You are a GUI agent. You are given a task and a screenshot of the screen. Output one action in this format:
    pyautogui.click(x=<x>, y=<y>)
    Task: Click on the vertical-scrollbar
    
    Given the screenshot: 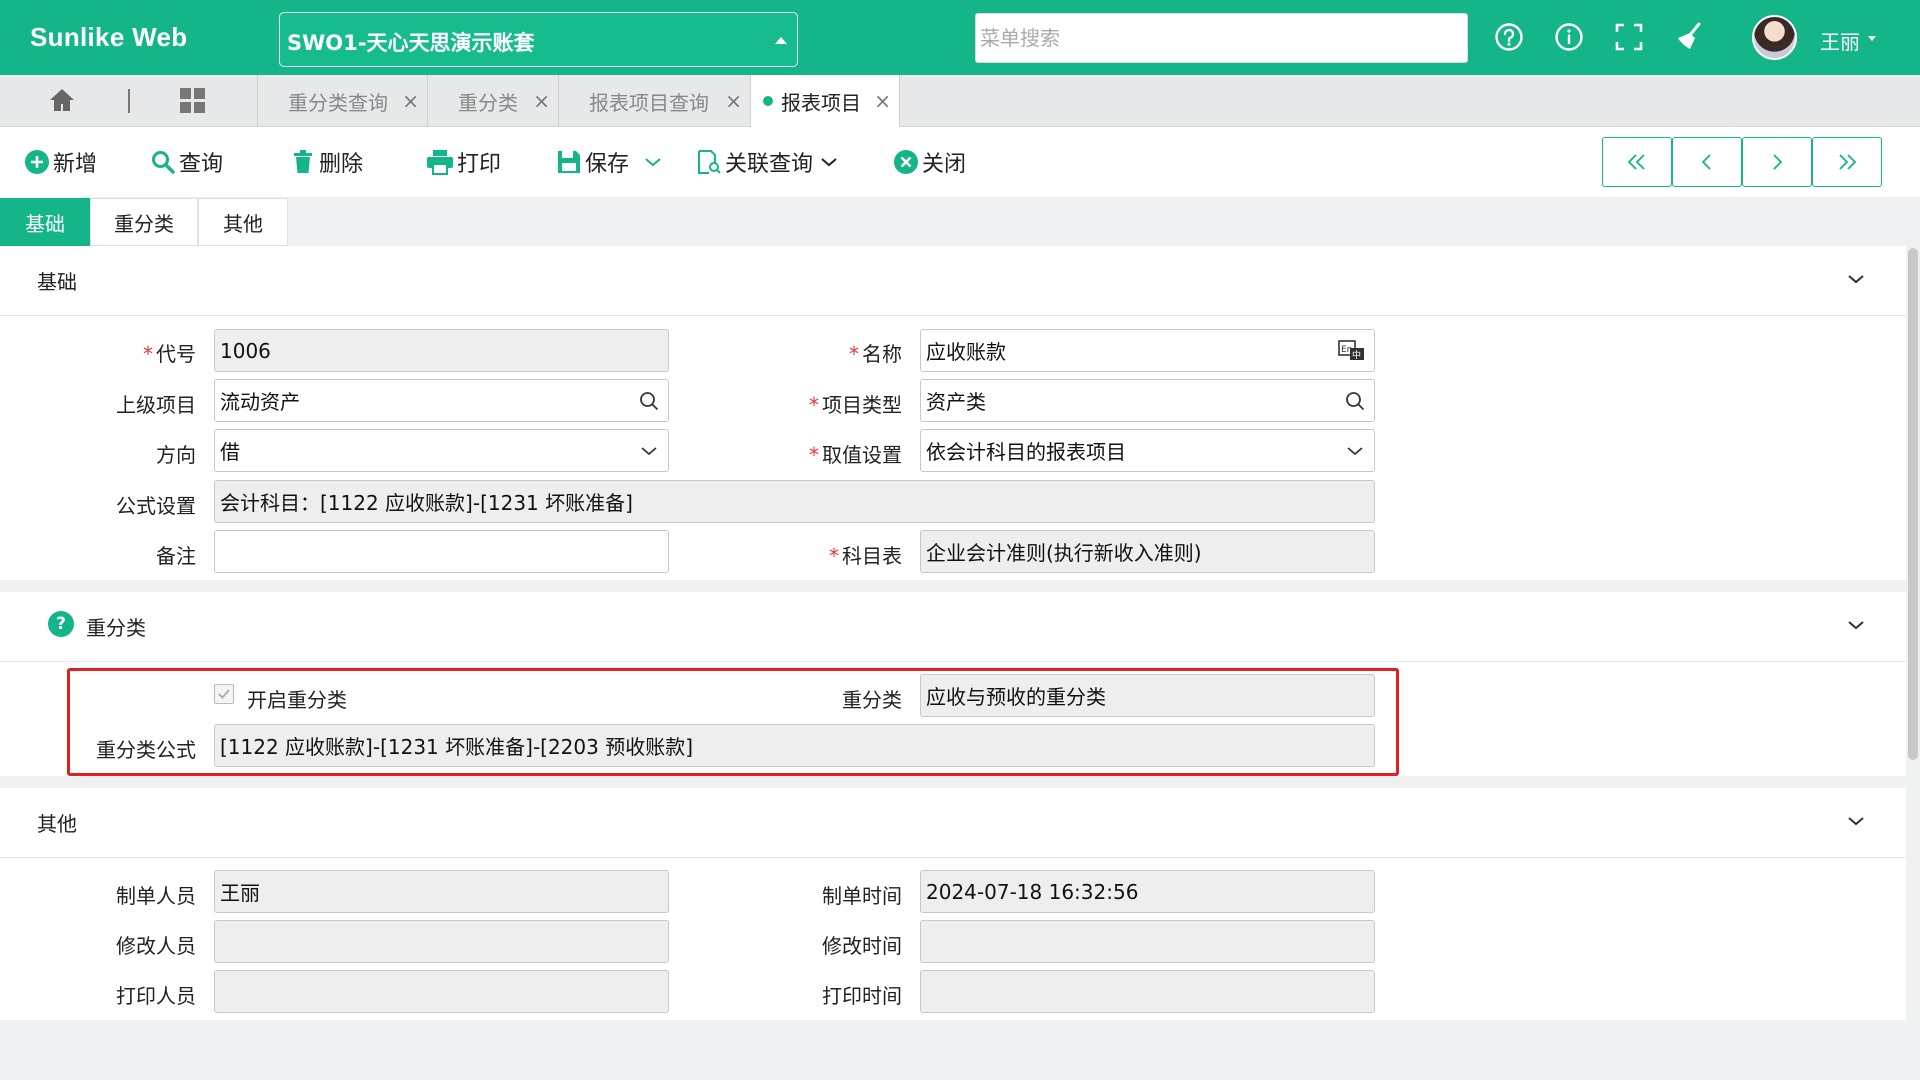 What is the action you would take?
    pyautogui.click(x=1913, y=504)
    